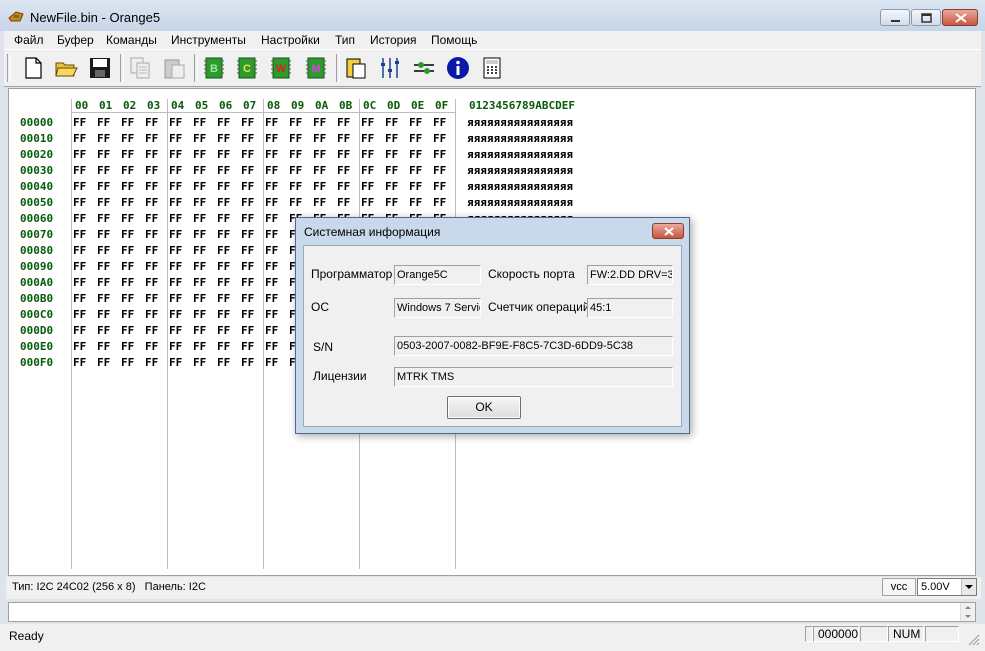 This screenshot has width=985, height=651. Describe the element at coordinates (345, 40) in the screenshot. I see `menu-type: Тип` at that location.